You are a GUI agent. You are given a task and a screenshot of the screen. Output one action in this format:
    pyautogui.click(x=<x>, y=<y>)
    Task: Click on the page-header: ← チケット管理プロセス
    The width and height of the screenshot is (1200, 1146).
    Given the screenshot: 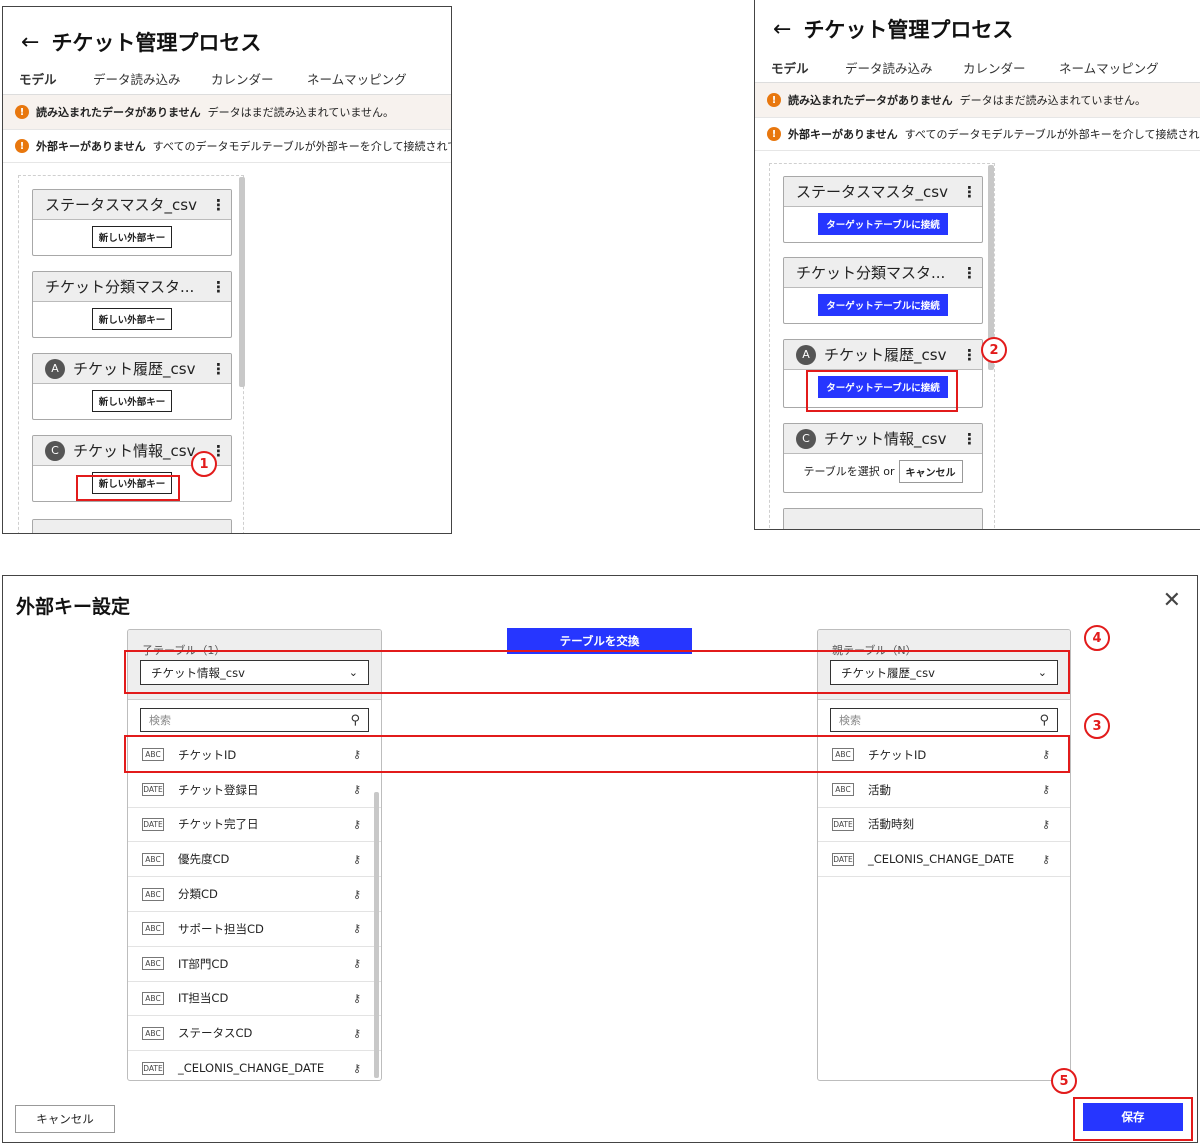 What is the action you would take?
    pyautogui.click(x=893, y=29)
    